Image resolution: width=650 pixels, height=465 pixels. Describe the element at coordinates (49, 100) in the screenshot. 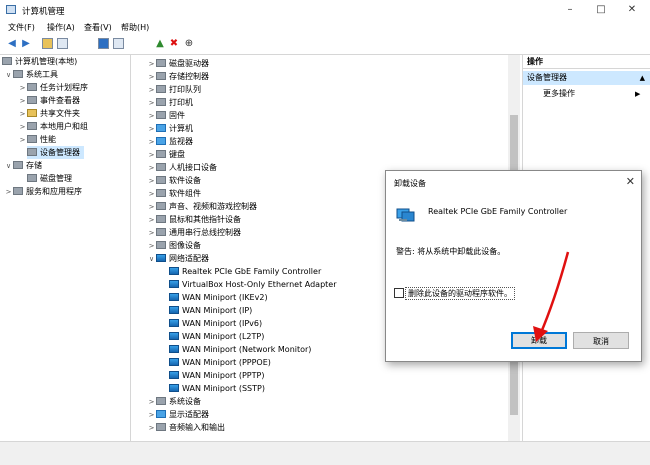

I see `tree-item-event-viewer: > 事件查看器` at that location.